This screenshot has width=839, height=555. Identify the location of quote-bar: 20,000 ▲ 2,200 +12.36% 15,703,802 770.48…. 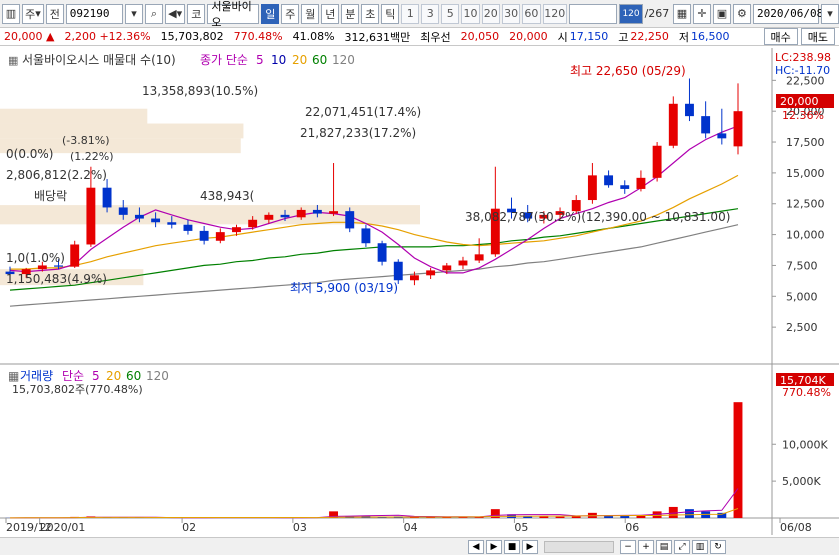
(419, 37).